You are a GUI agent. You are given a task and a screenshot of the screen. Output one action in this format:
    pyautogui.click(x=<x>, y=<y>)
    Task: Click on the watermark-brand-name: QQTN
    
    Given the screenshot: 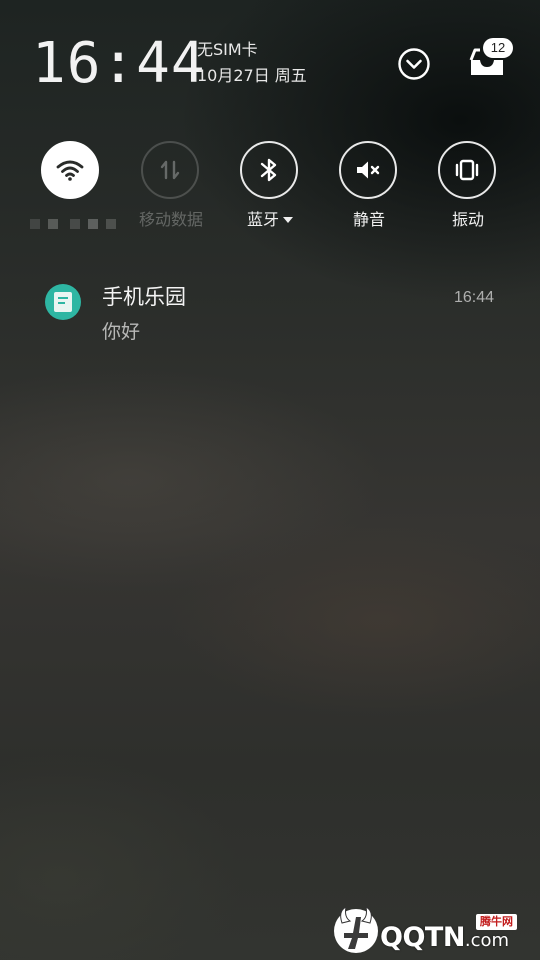 What is the action you would take?
    pyautogui.click(x=422, y=937)
    